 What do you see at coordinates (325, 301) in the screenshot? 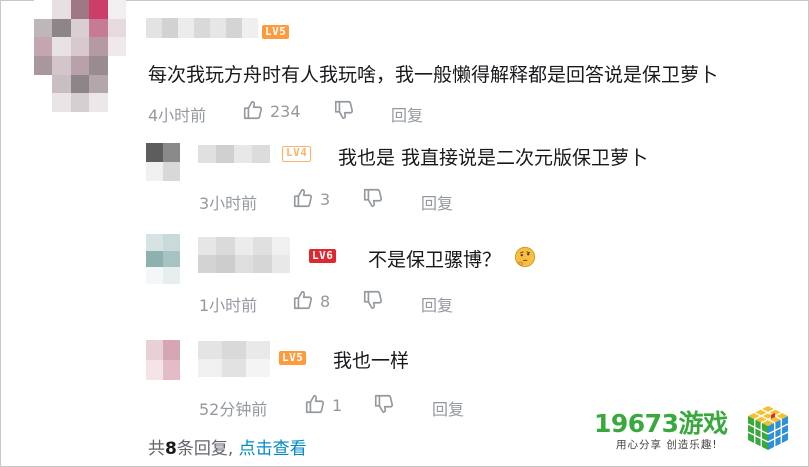
I see `like-count: 8` at bounding box center [325, 301].